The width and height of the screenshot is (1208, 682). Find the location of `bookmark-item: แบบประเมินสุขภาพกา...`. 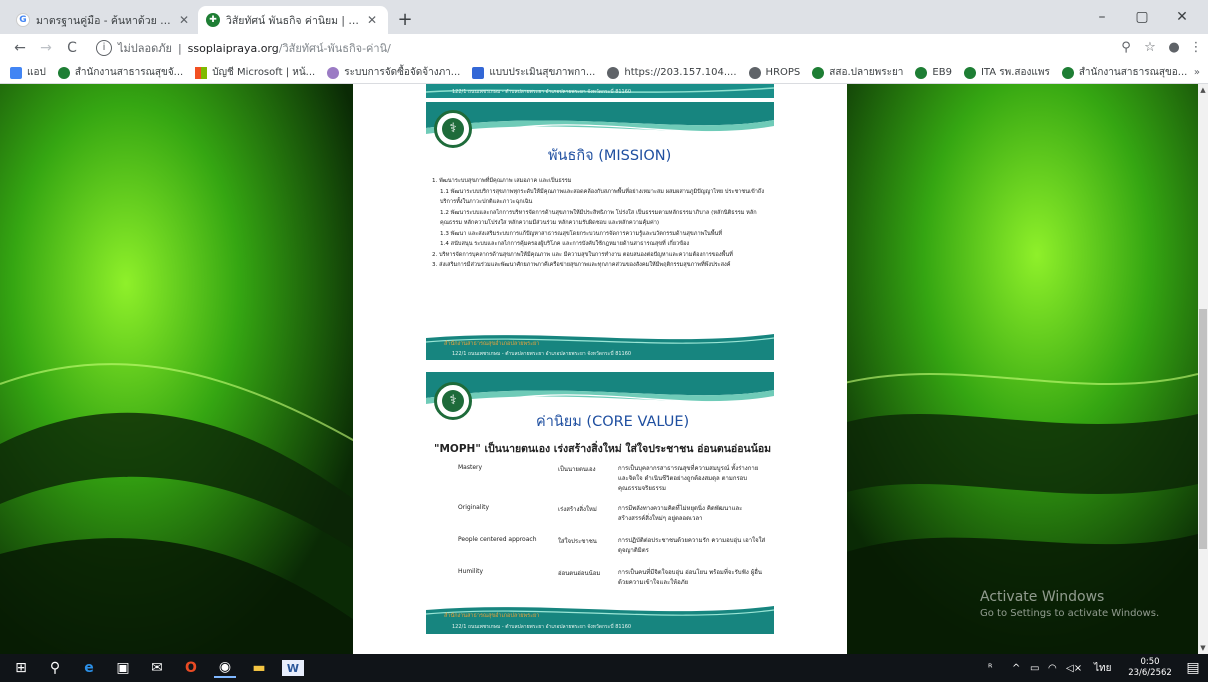

bookmark-item: แบบประเมินสุขภาพกา... is located at coordinates (533, 72).